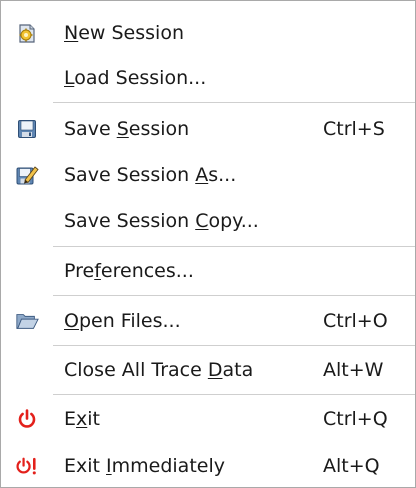  Describe the element at coordinates (208, 33) in the screenshot. I see `menu-item-new-session: New Session` at that location.